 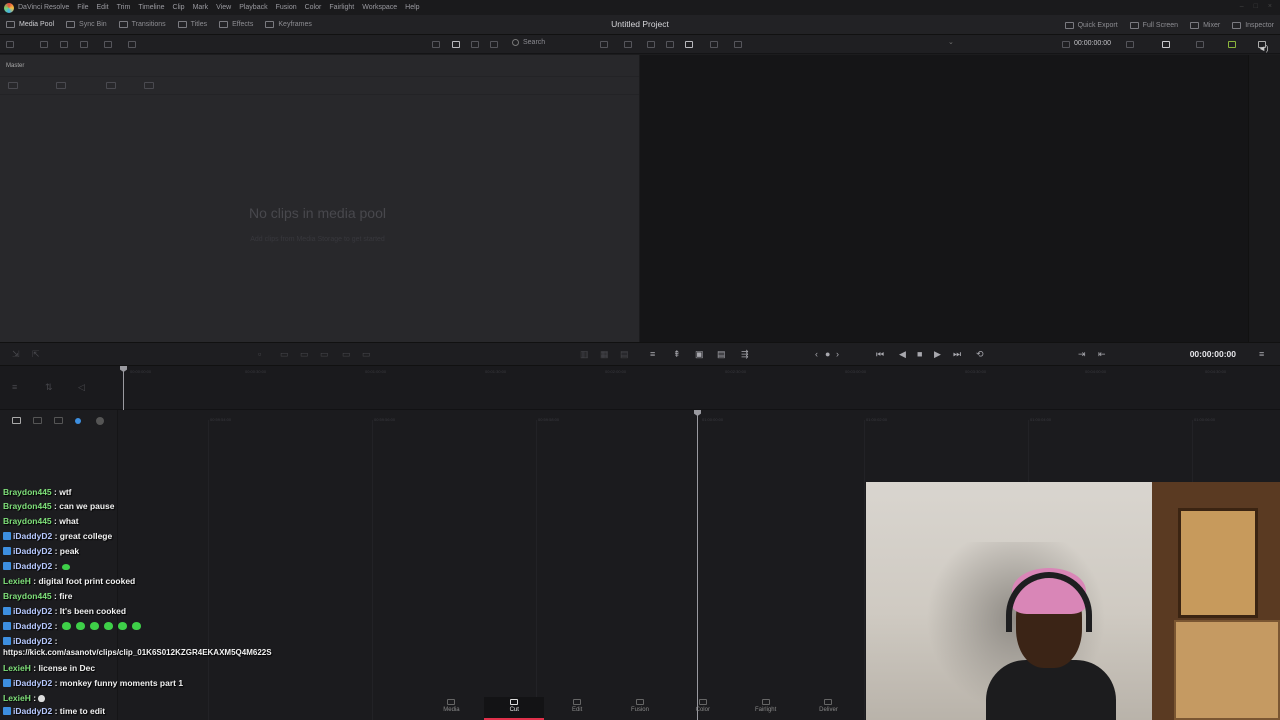 What do you see at coordinates (952, 42) in the screenshot?
I see `chevron-down-icon: ⌄` at bounding box center [952, 42].